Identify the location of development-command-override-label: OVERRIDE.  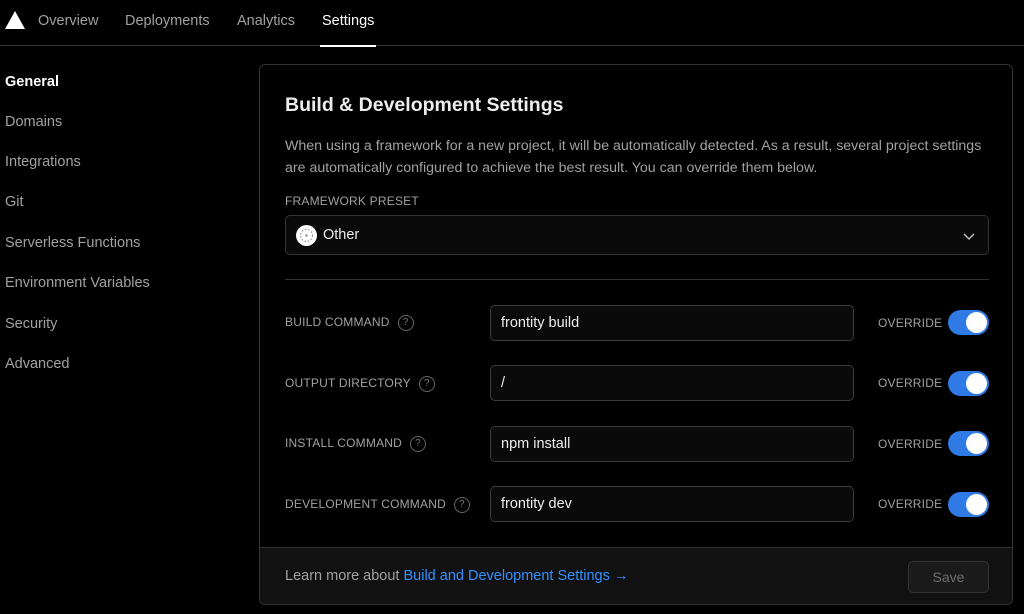
(910, 504).